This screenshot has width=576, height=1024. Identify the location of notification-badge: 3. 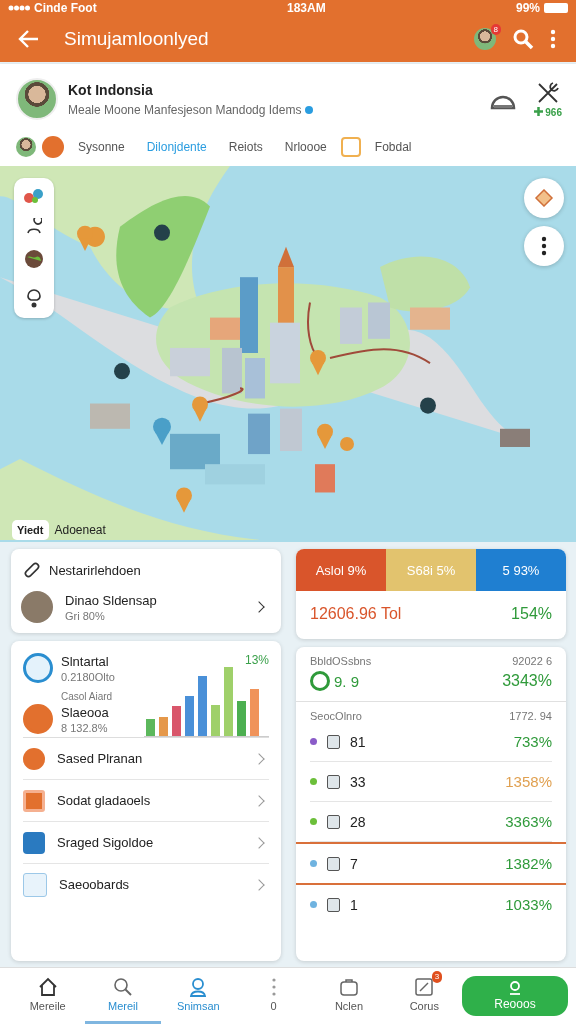
(437, 977).